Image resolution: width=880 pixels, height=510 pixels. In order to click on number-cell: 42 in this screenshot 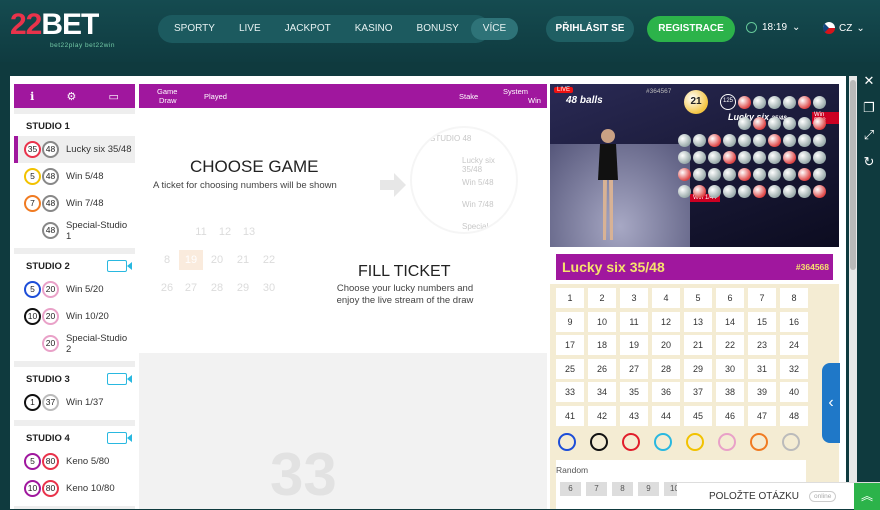, I will do `click(602, 415)`.